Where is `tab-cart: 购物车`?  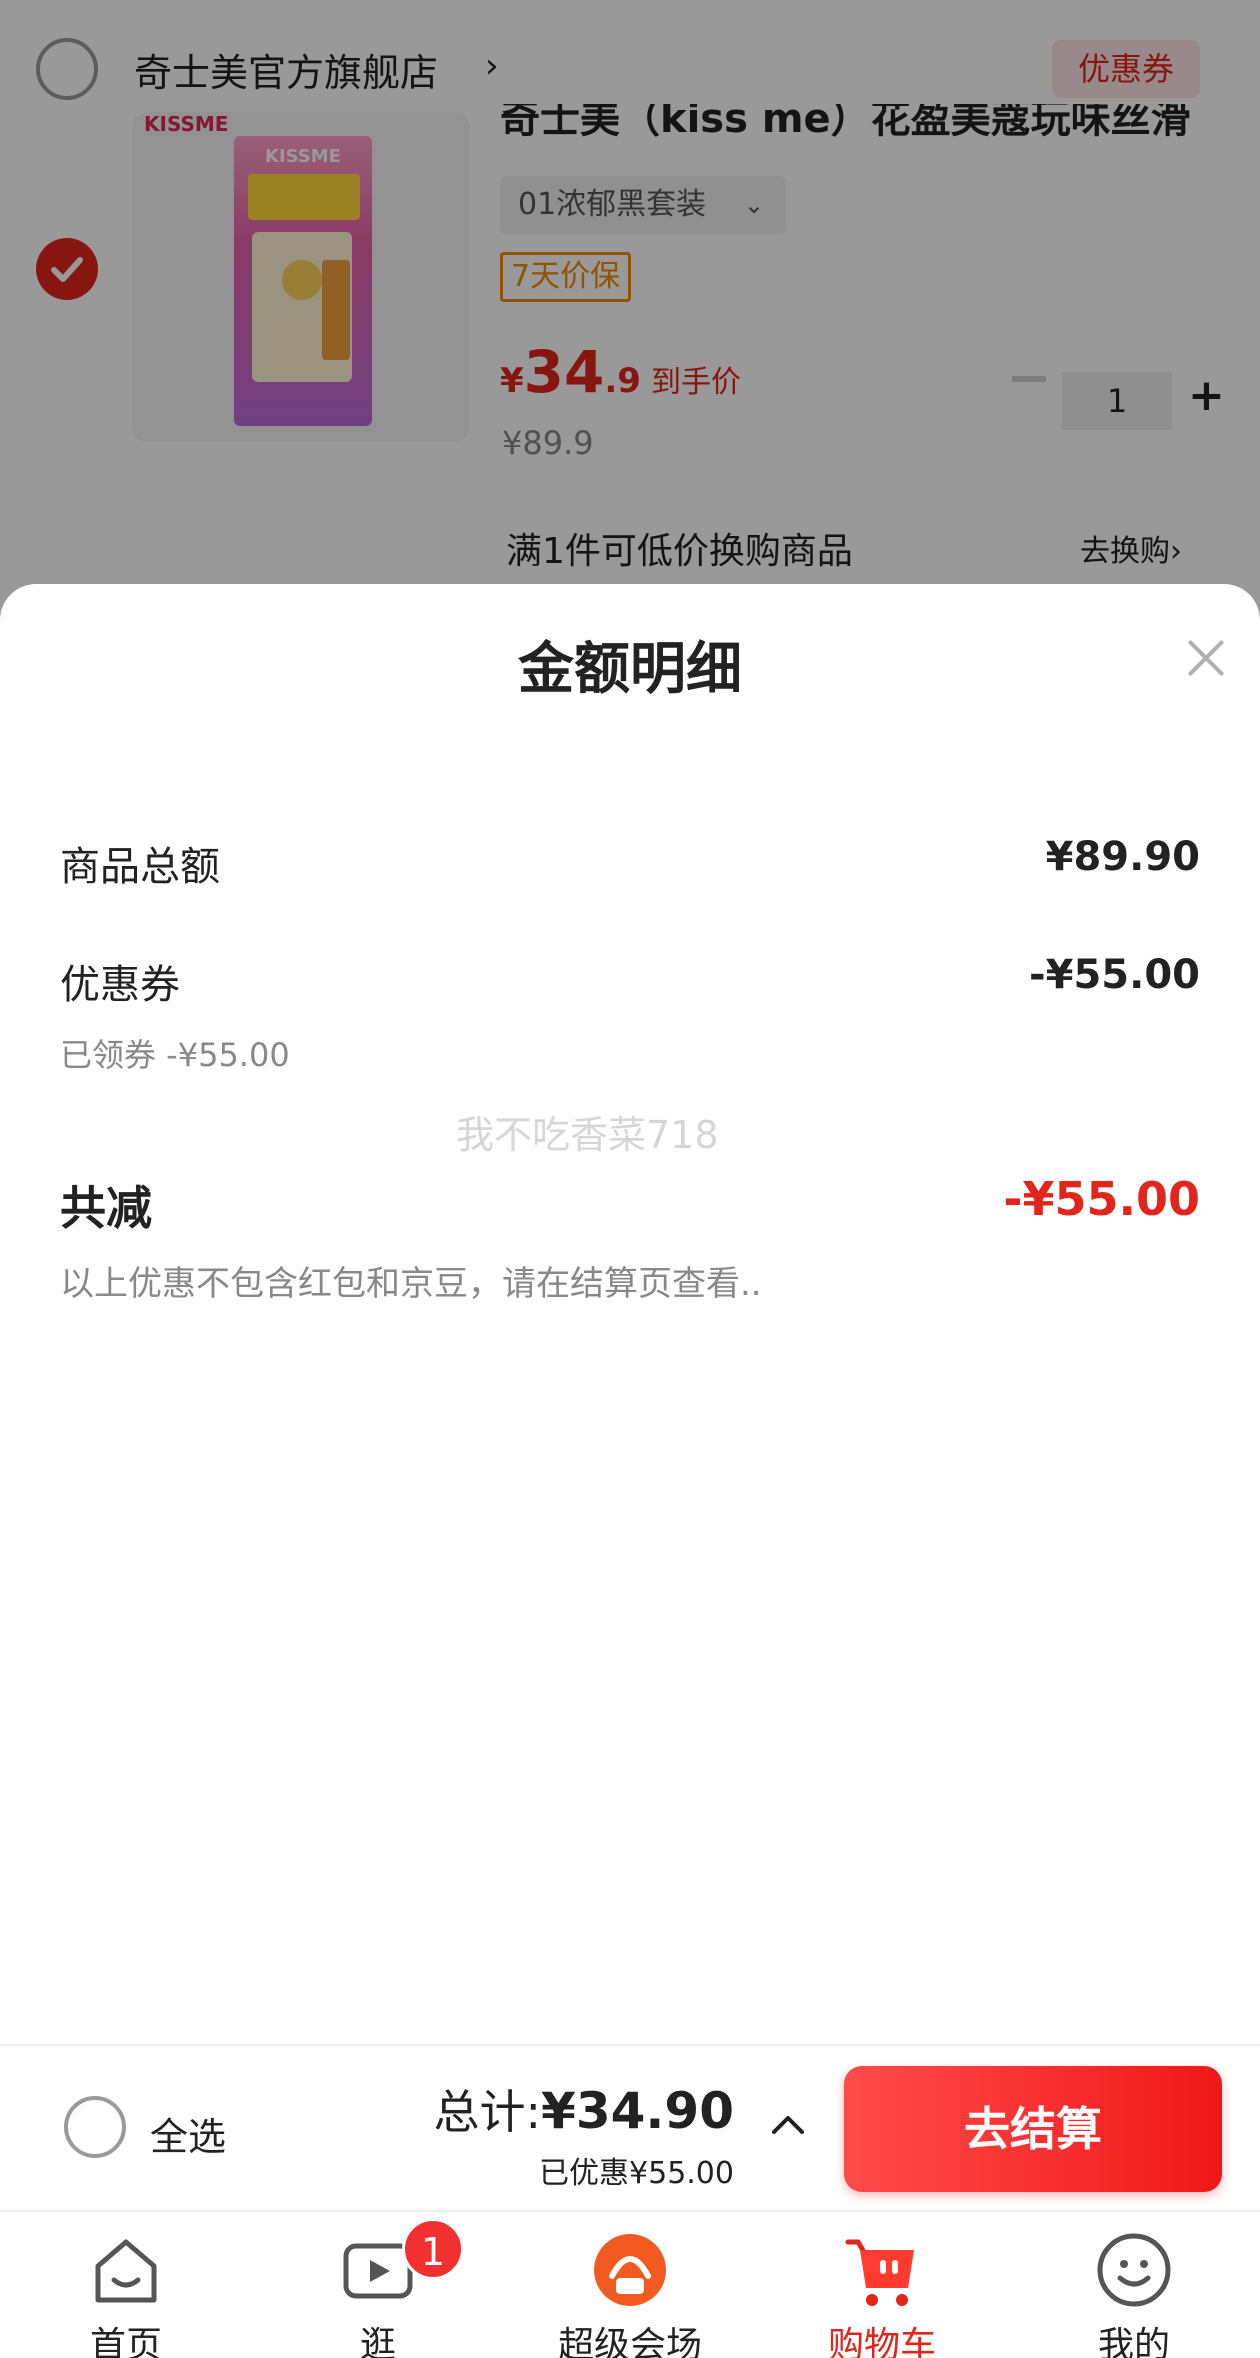
tab-cart: 购物车 is located at coordinates (882, 2285).